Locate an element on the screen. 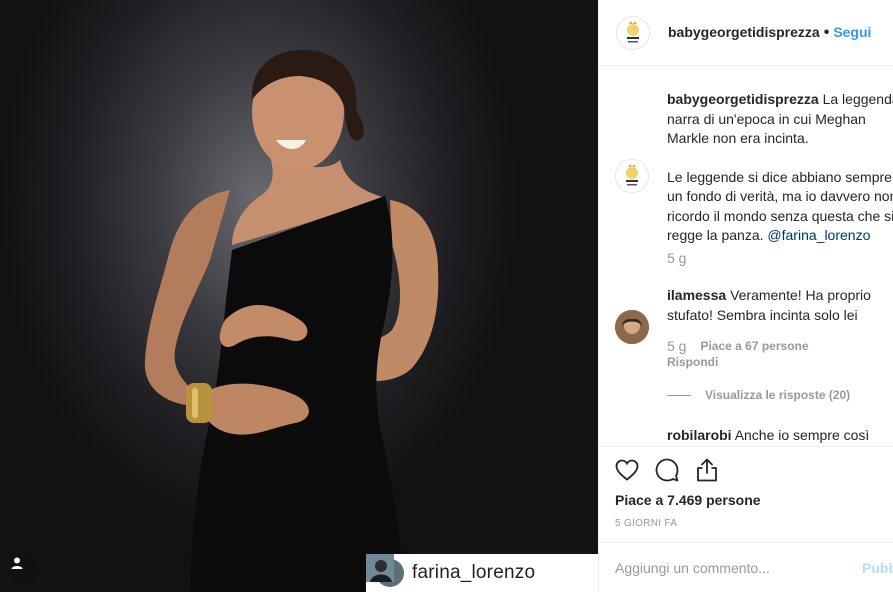 Image resolution: width=893 pixels, height=592 pixels. action-icons is located at coordinates (667, 470).